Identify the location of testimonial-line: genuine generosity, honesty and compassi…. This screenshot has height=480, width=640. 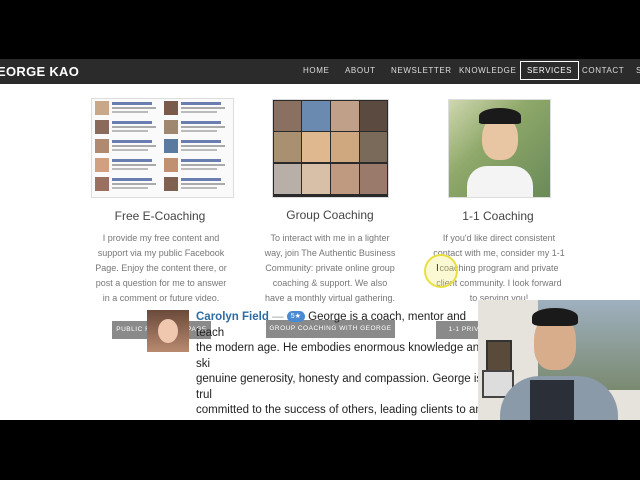
(339, 387).